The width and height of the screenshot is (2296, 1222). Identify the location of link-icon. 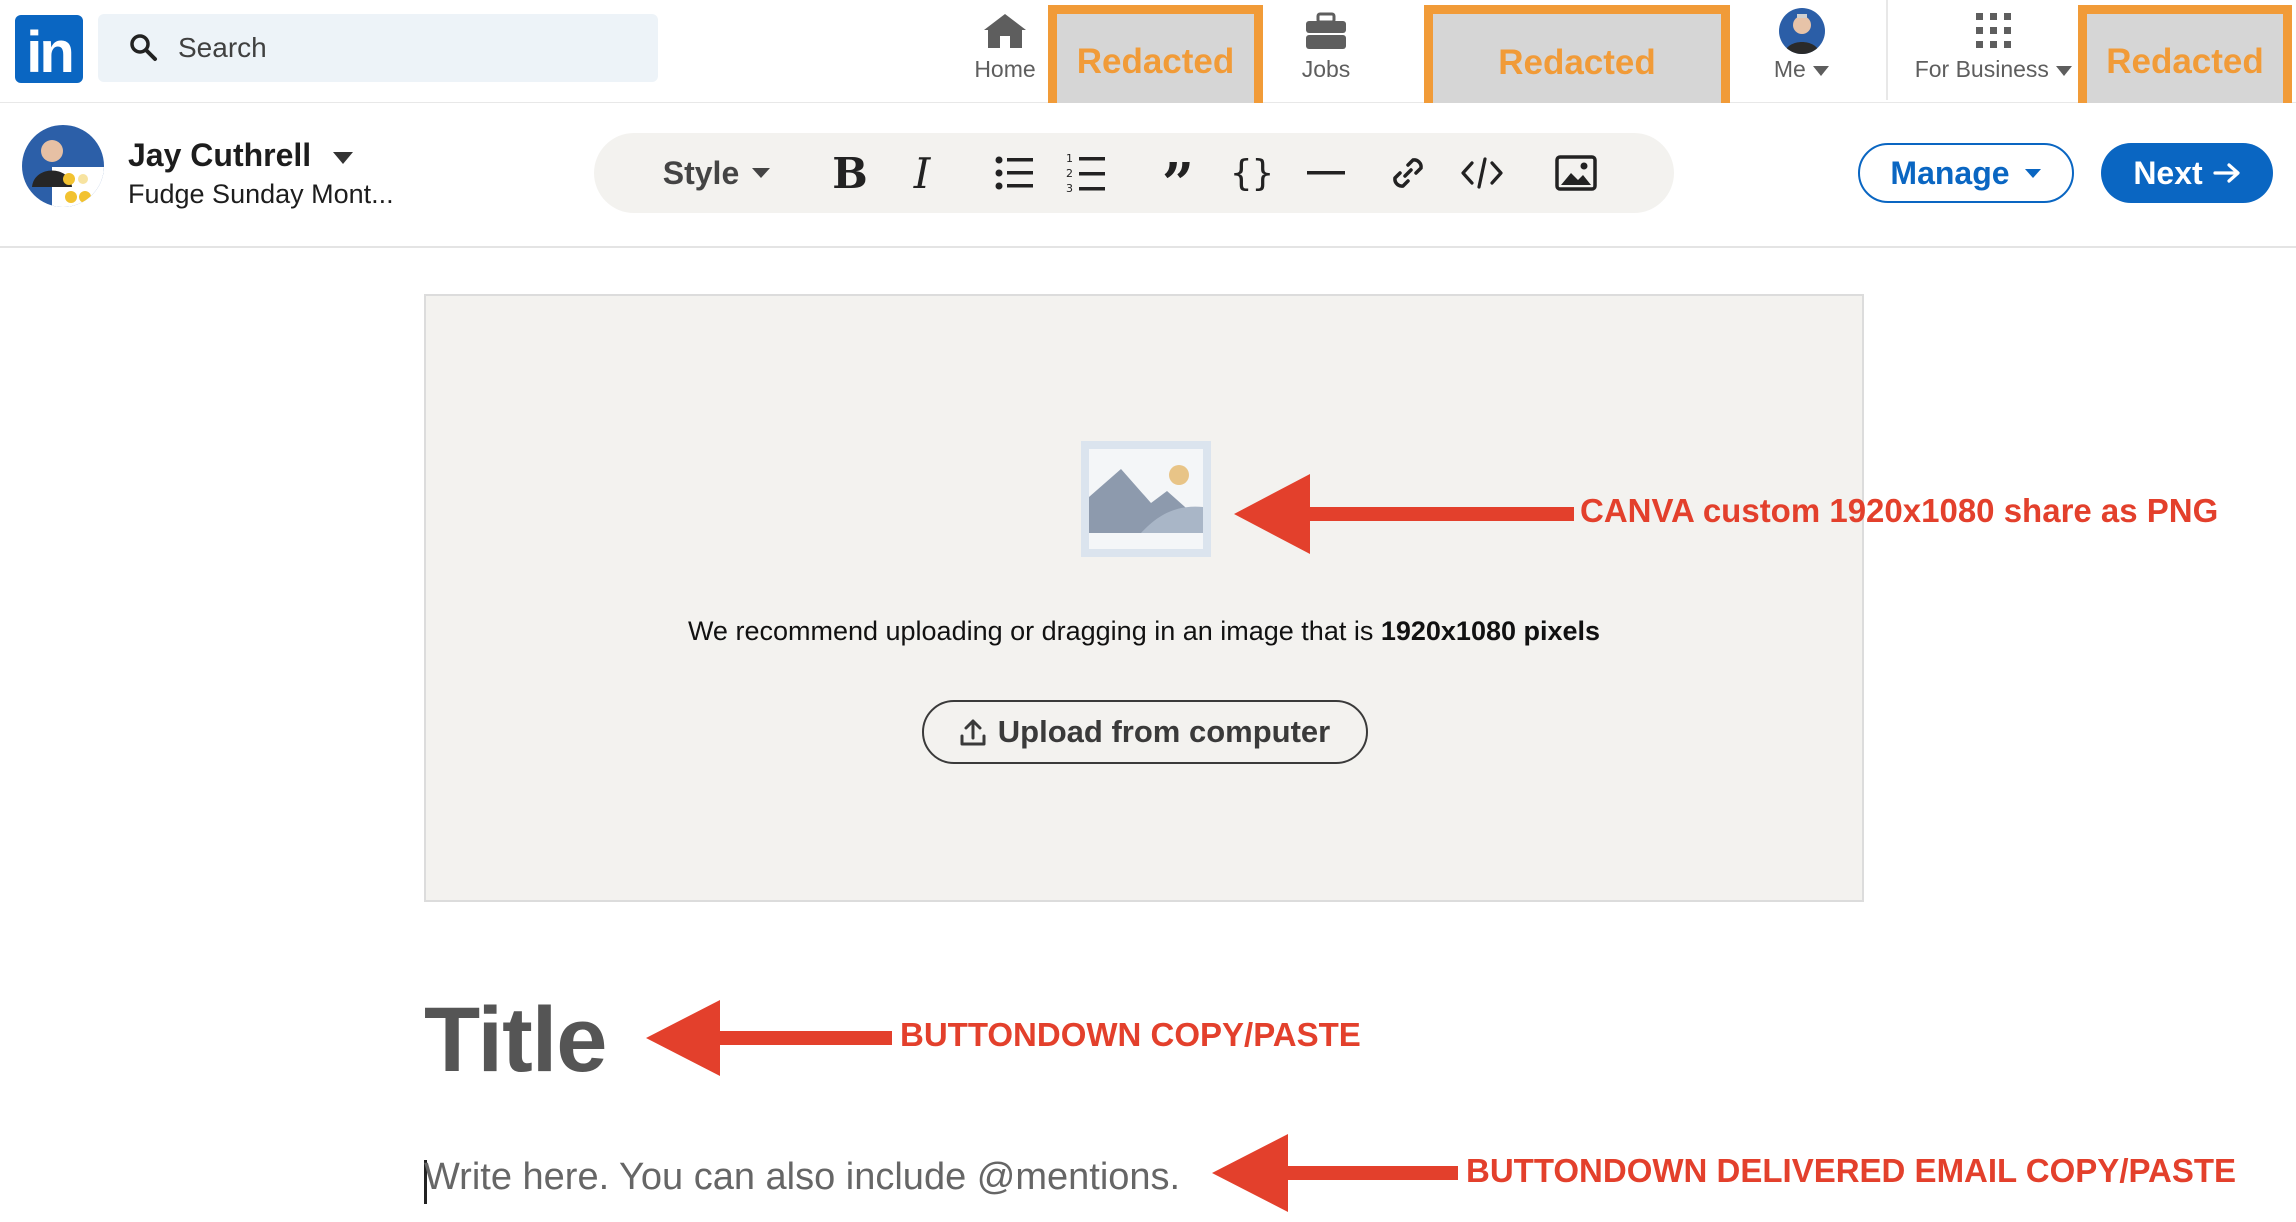
(1408, 173).